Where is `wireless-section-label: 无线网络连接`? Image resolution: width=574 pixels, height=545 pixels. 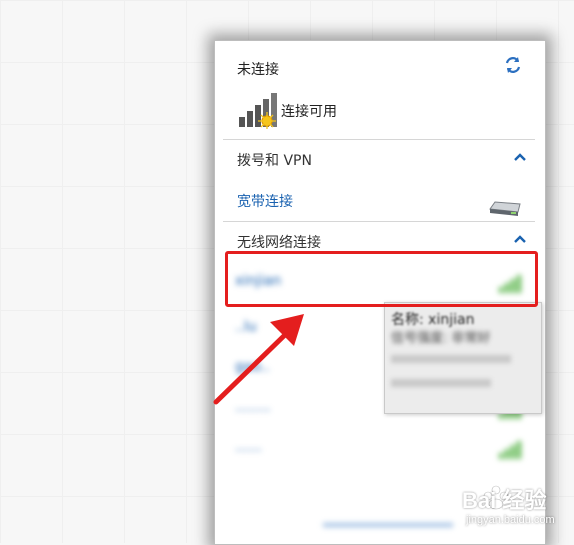
wireless-section-label: 无线网络连接 is located at coordinates (279, 243).